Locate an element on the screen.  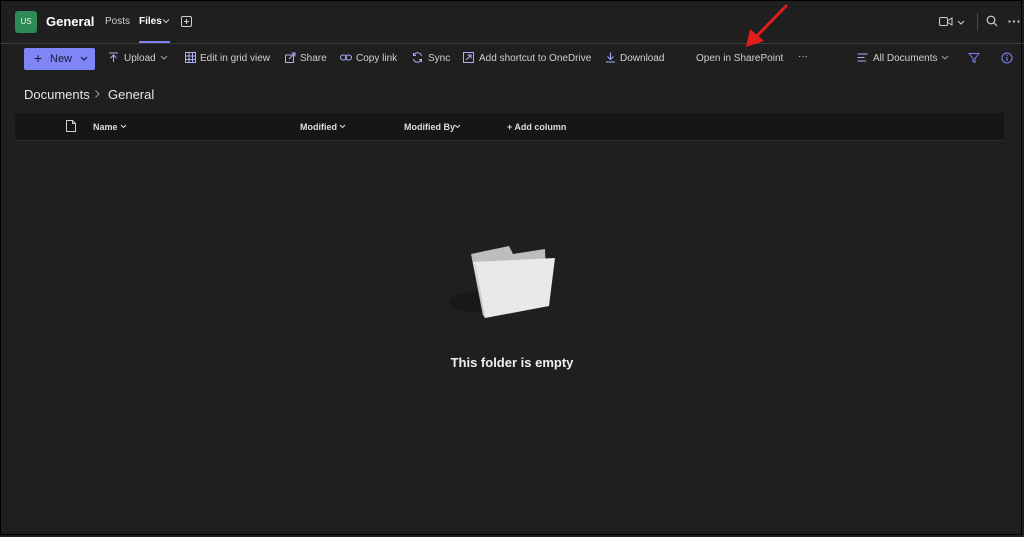
team-avatar: US is located at coordinates (26, 22).